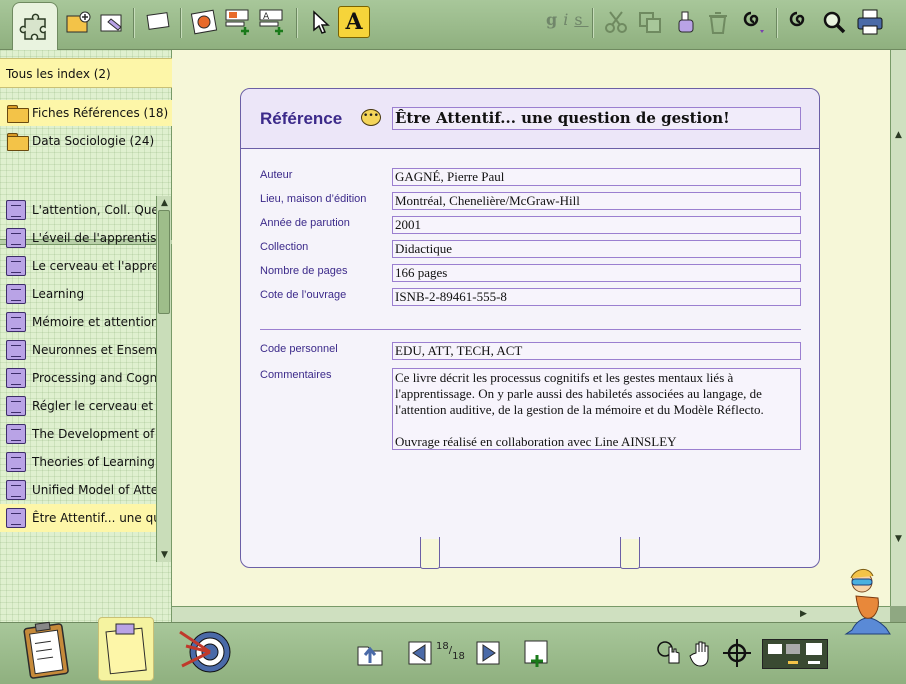 Image resolution: width=906 pixels, height=684 pixels. What do you see at coordinates (867, 602) in the screenshot?
I see `mascot-kid-icon` at bounding box center [867, 602].